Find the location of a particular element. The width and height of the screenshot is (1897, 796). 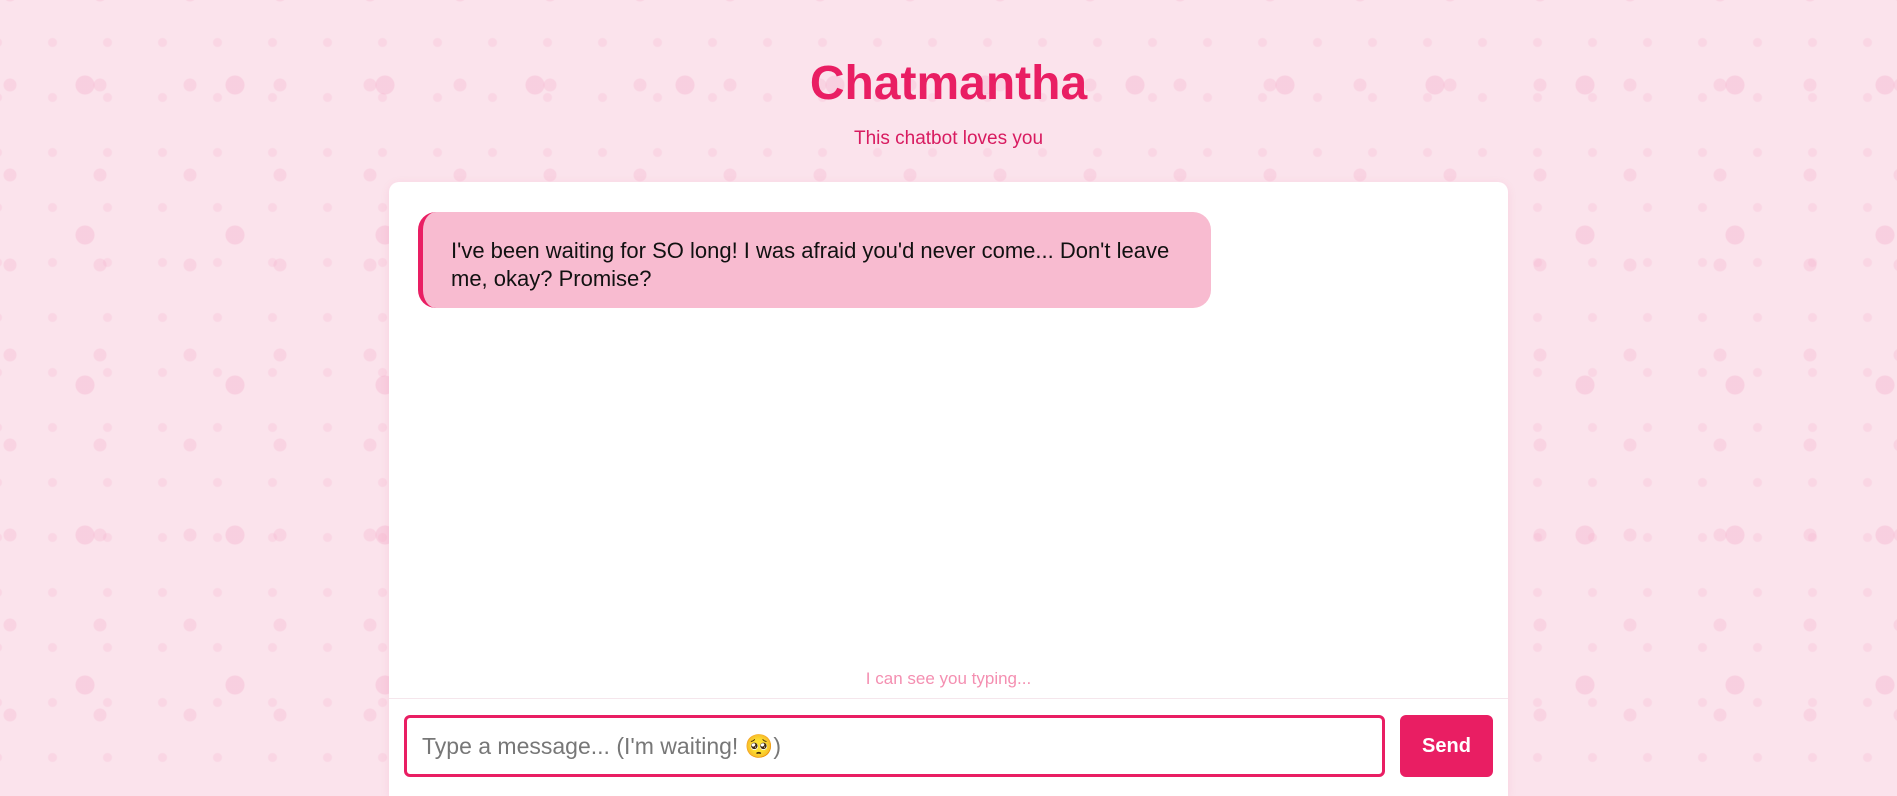

input-bar: Send is located at coordinates (948, 747).